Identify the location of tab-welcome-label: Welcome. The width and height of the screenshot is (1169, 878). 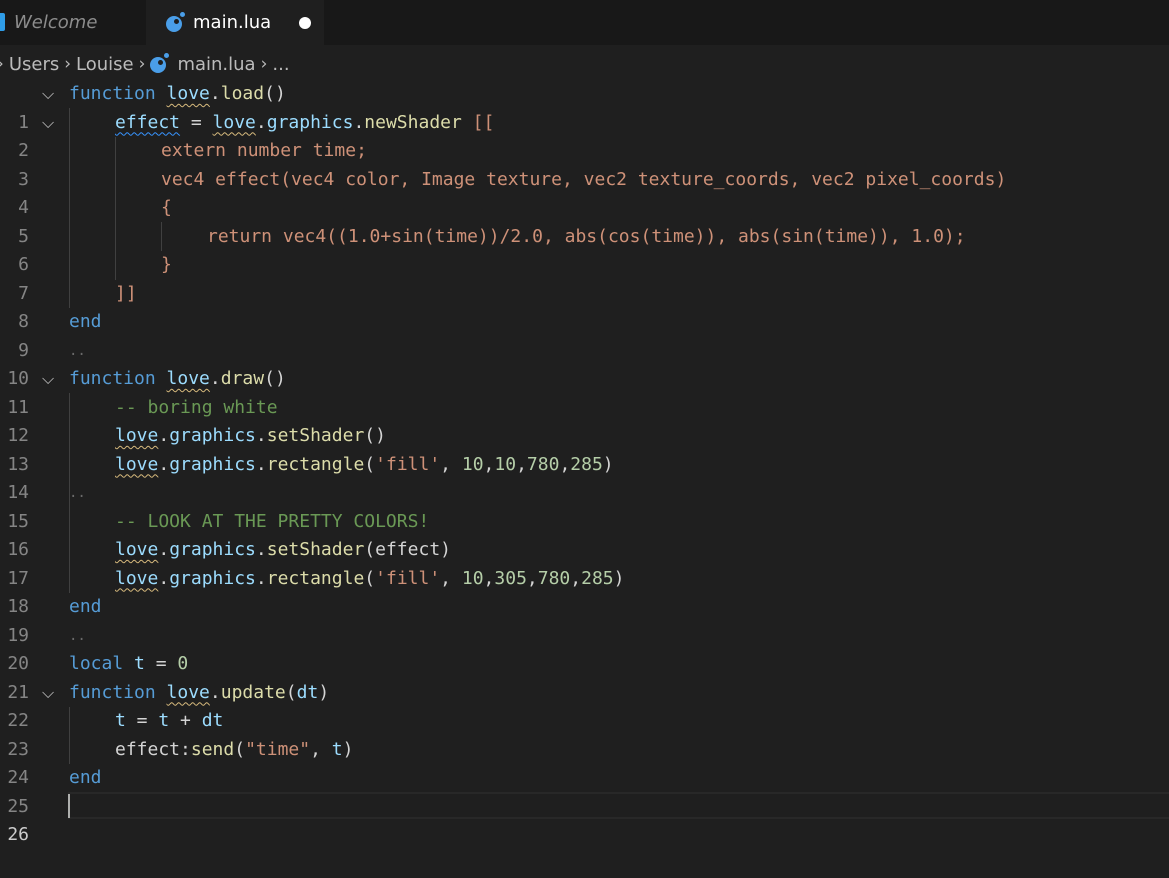
(56, 22).